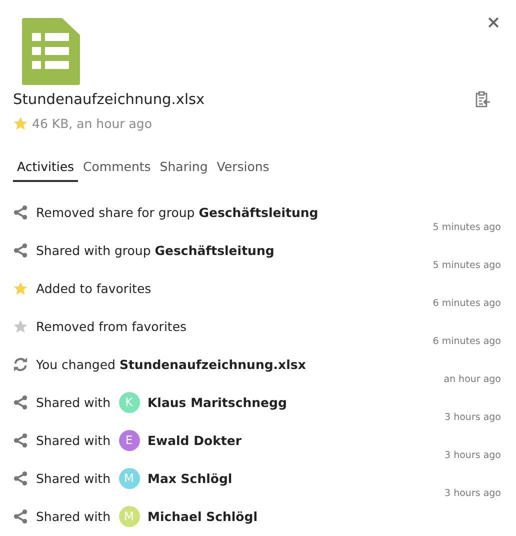 This screenshot has height=536, width=516. Describe the element at coordinates (20, 364) in the screenshot. I see `refresh-icon` at that location.